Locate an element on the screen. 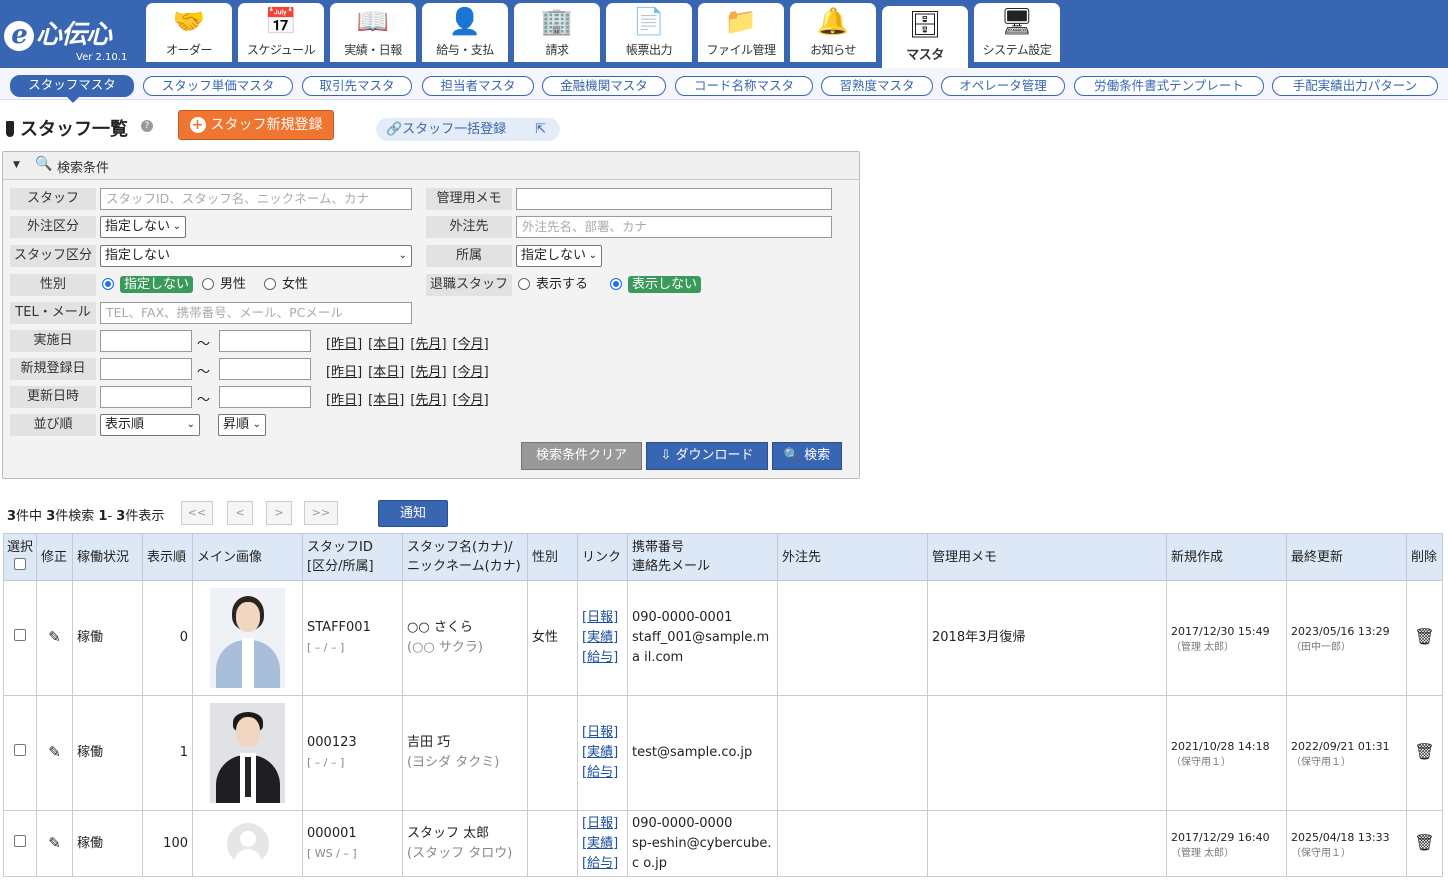 The height and width of the screenshot is (884, 1448). row-edit: ✎ is located at coordinates (54, 638).